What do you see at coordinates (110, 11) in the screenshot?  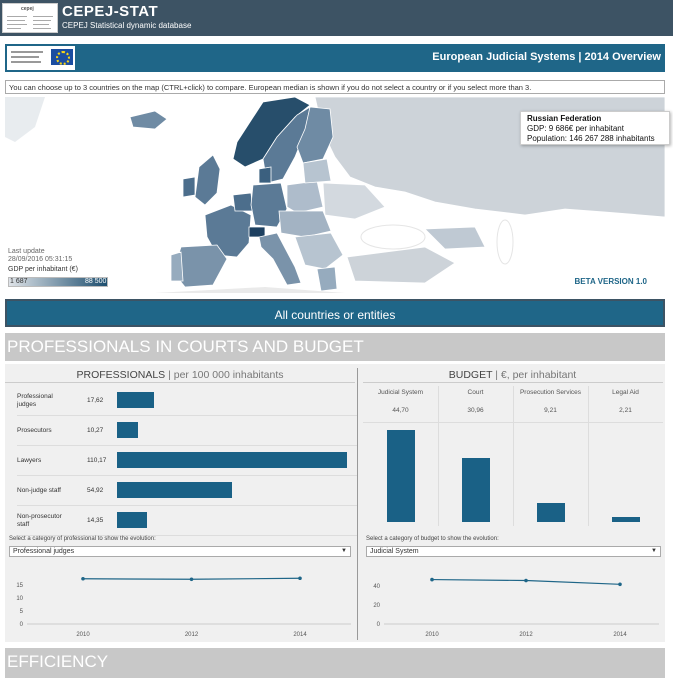 I see `app-title: CEPEJ-STAT` at bounding box center [110, 11].